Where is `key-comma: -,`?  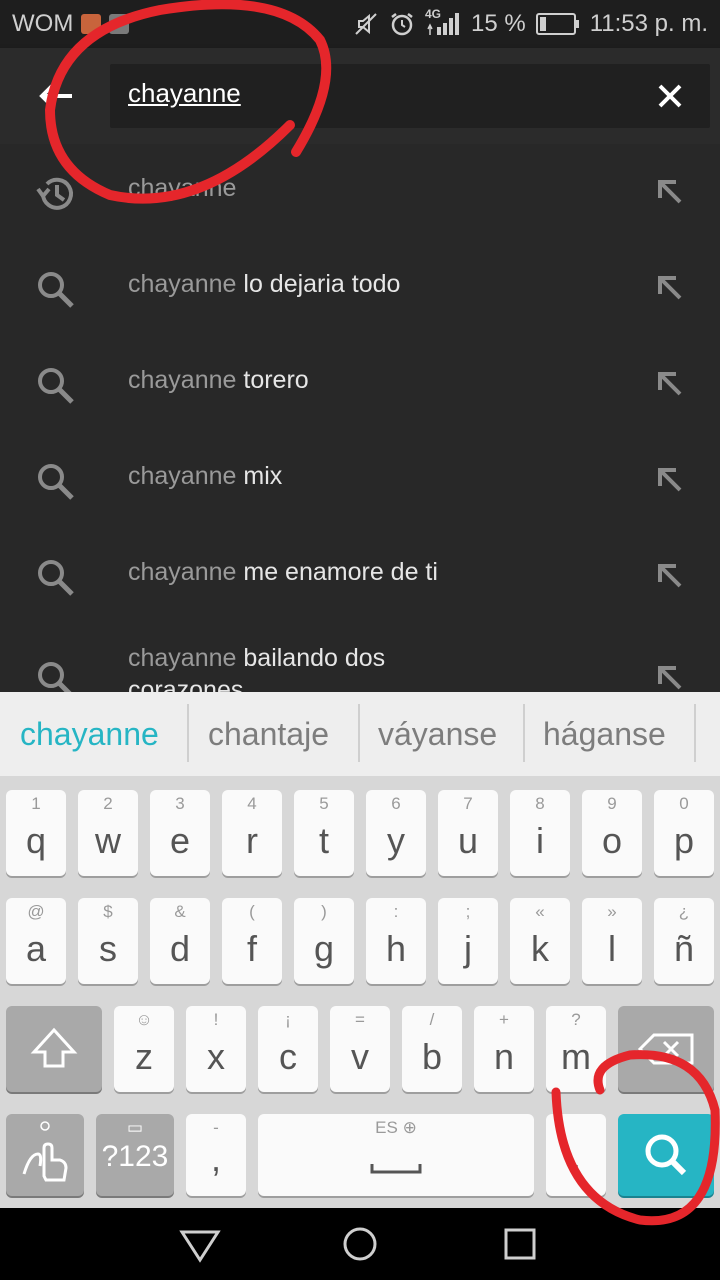 key-comma: -, is located at coordinates (216, 1155).